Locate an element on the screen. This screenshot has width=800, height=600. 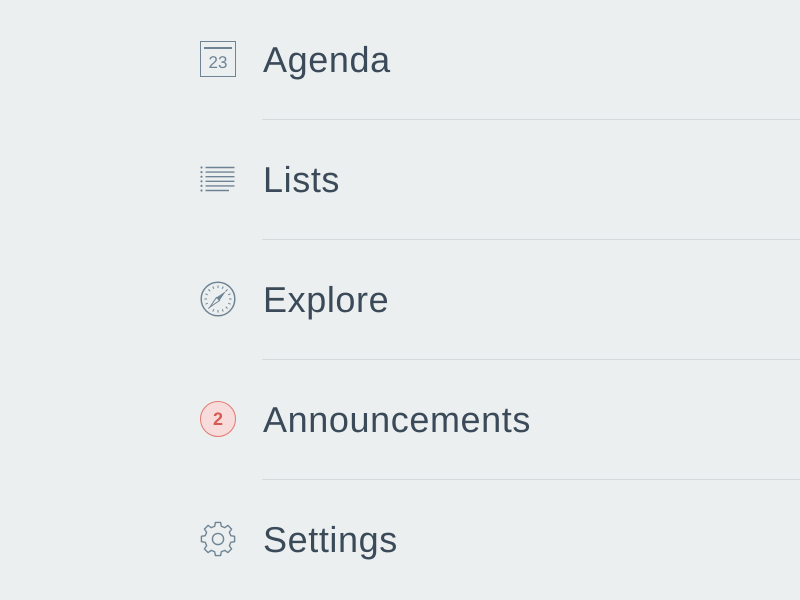
count-badge: 2 is located at coordinates (218, 419).